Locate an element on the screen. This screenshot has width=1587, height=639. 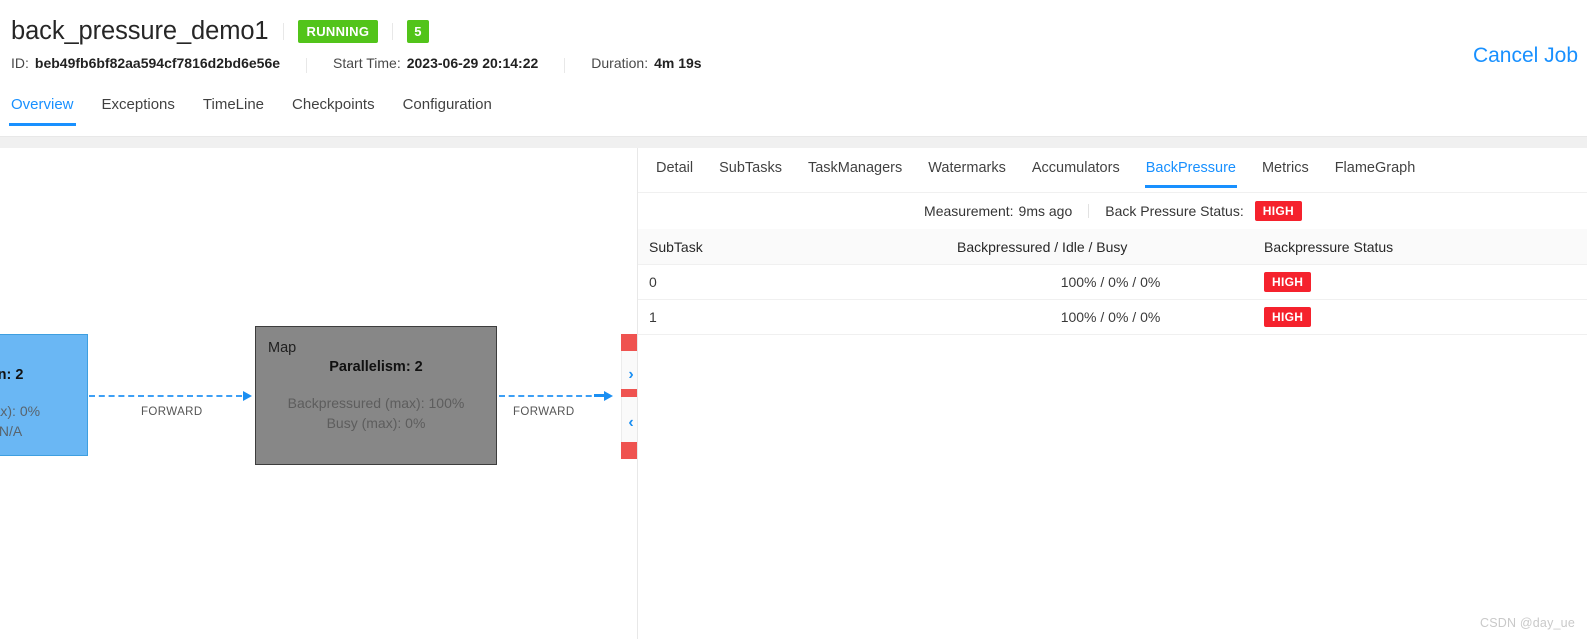
job-title-row: back_pressure_demo1 RUNNING 5 is located at coordinates (220, 31).